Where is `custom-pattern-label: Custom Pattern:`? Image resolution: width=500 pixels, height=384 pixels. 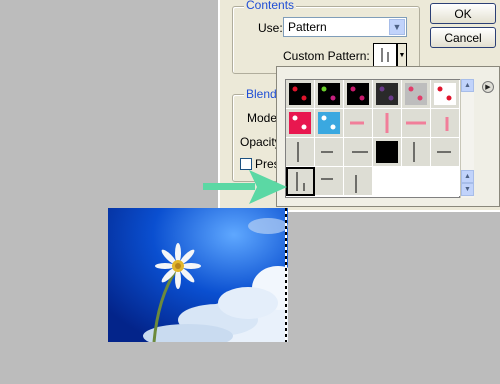 custom-pattern-label: Custom Pattern: is located at coordinates (326, 56).